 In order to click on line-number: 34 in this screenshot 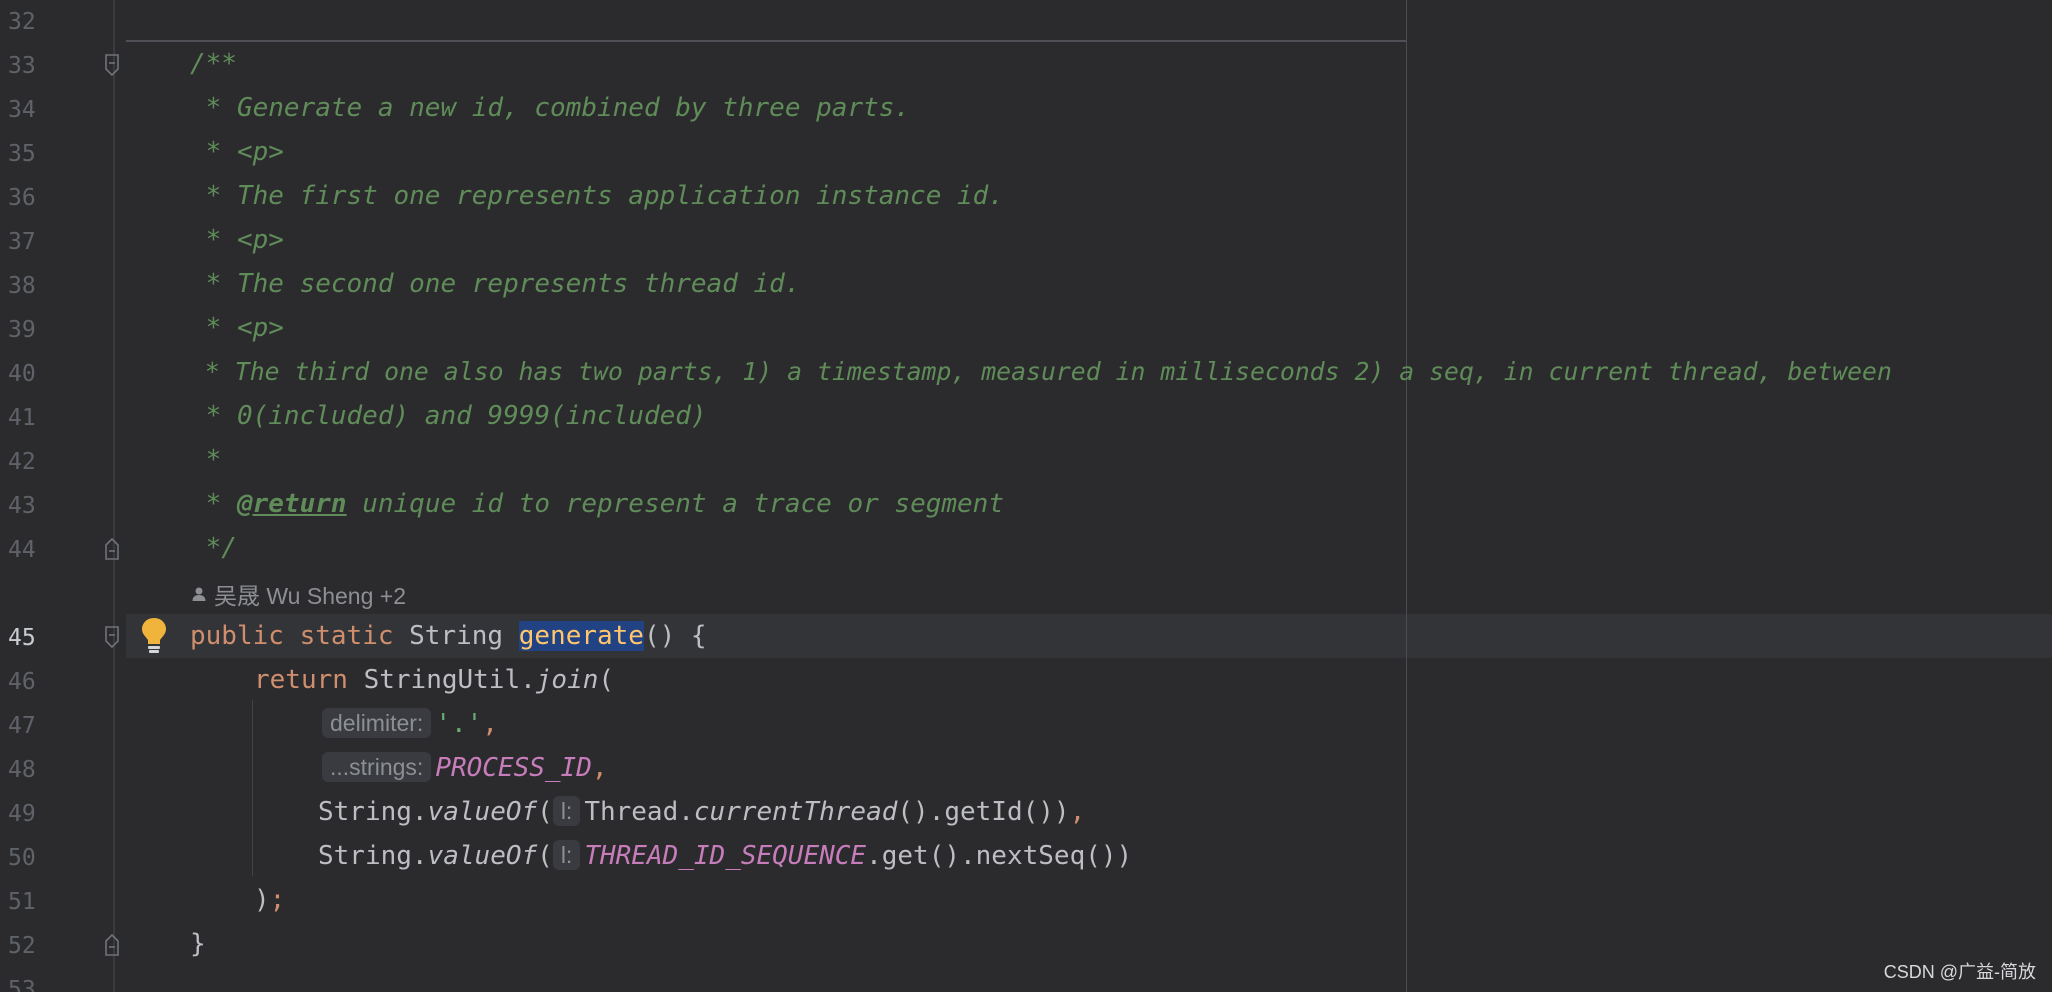, I will do `click(22, 110)`.